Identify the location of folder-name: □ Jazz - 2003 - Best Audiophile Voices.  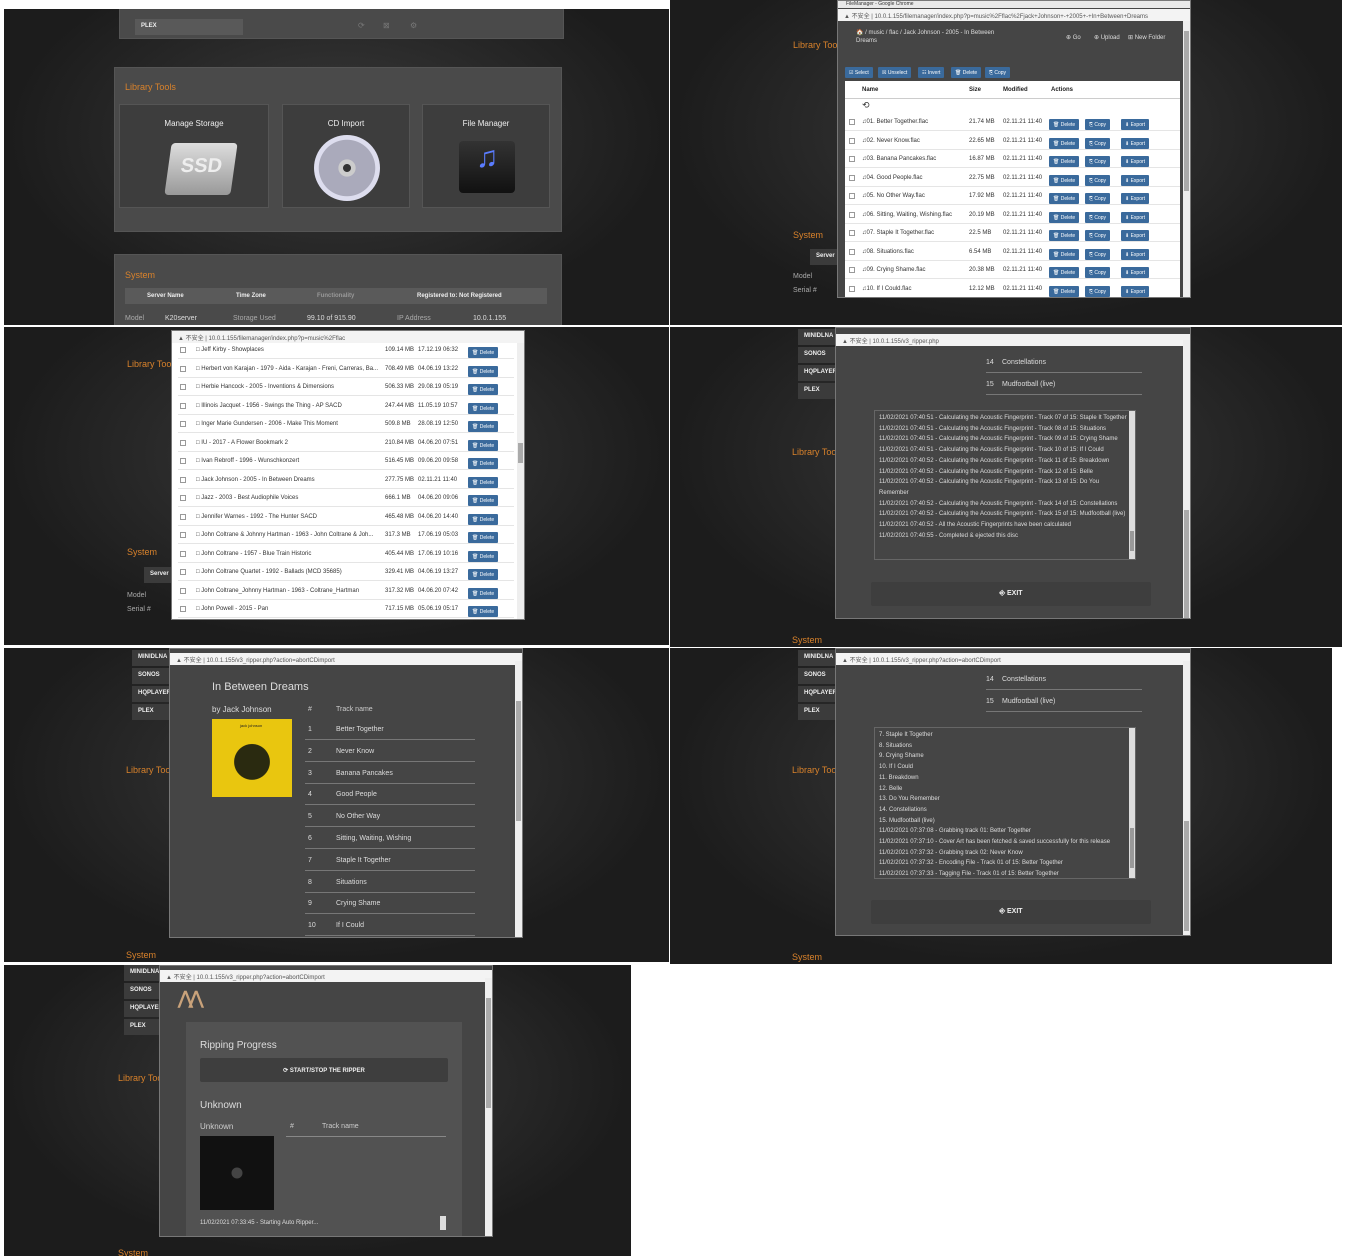
(247, 498).